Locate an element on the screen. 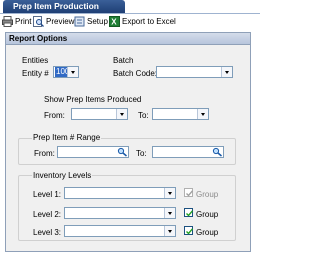 The height and width of the screenshot is (260, 320). range-to-input is located at coordinates (188, 152).